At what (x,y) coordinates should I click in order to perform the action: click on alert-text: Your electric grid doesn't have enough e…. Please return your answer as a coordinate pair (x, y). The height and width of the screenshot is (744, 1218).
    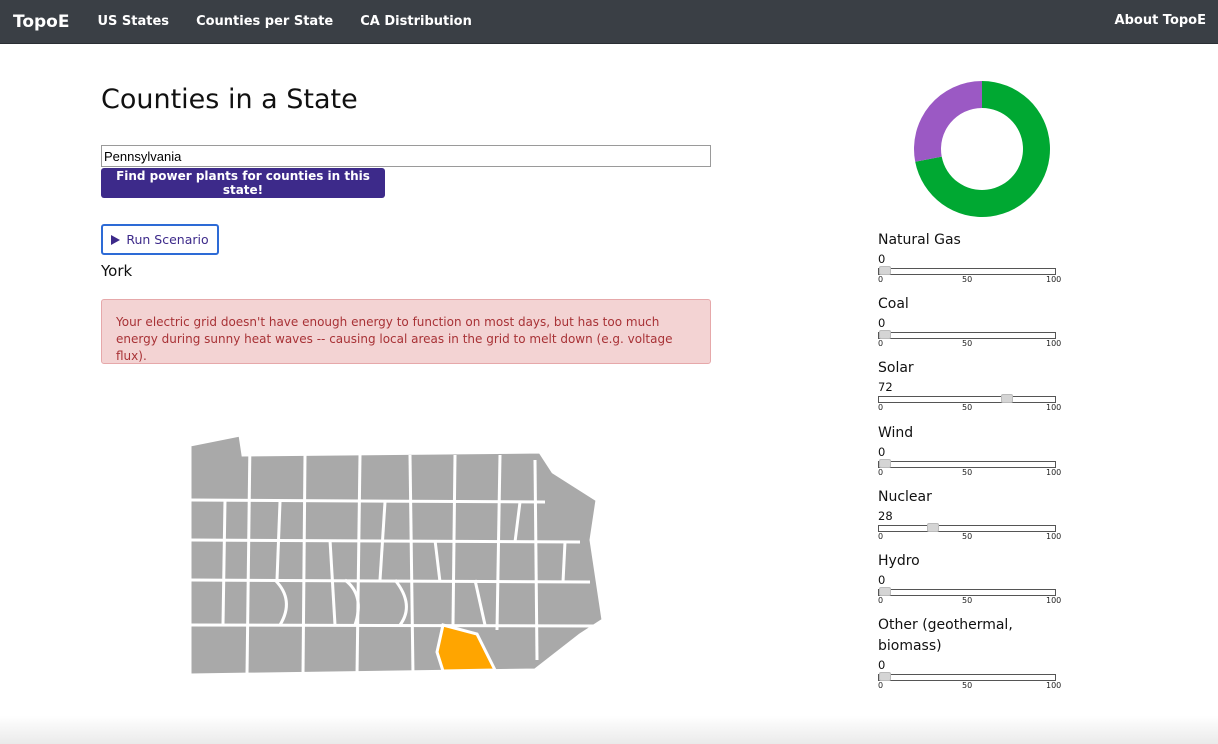
    Looking at the image, I should click on (394, 339).